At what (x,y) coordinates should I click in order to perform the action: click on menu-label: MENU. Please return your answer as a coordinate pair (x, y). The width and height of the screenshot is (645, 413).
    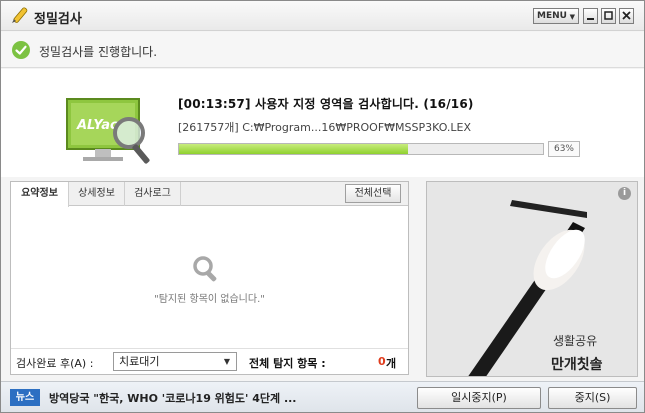
    Looking at the image, I should click on (552, 16).